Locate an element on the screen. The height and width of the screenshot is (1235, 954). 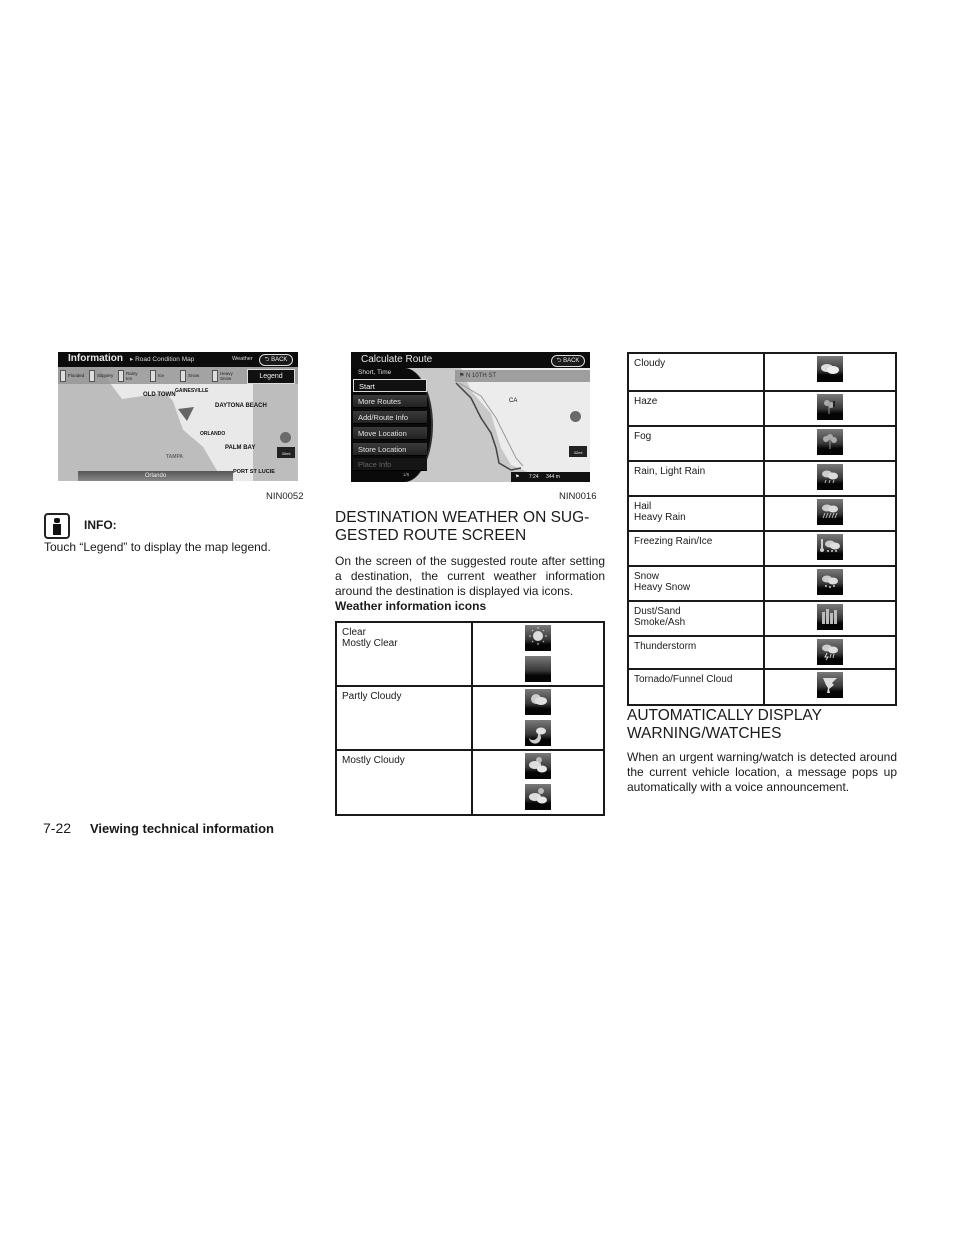
haze-icon is located at coordinates (830, 407).